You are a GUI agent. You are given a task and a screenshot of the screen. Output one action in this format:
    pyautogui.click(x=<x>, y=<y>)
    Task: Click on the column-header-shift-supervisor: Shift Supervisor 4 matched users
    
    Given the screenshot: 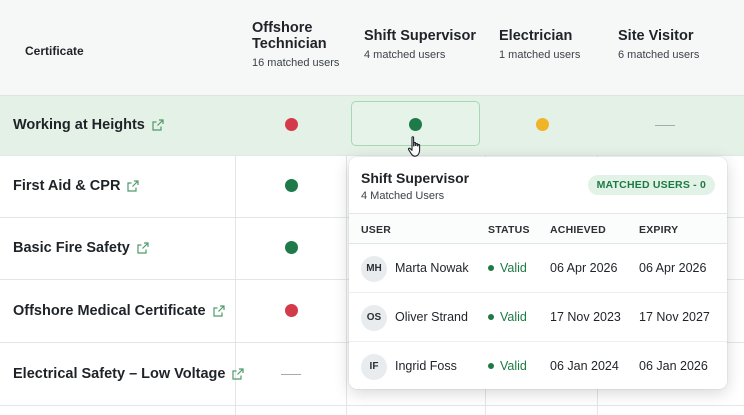 What is the action you would take?
    pyautogui.click(x=420, y=44)
    